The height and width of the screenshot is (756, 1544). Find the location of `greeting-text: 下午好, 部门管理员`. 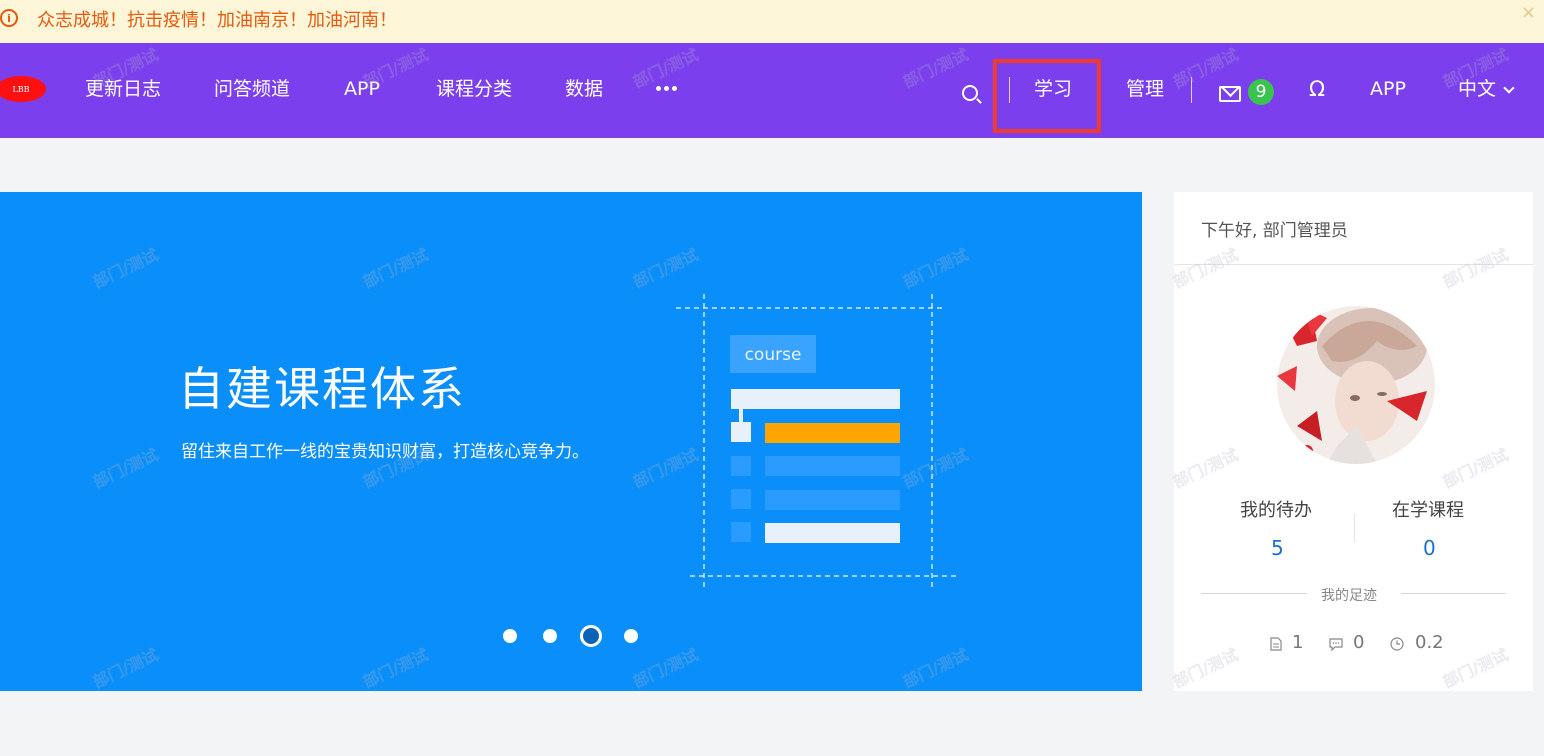

greeting-text: 下午好, 部门管理员 is located at coordinates (1274, 231).